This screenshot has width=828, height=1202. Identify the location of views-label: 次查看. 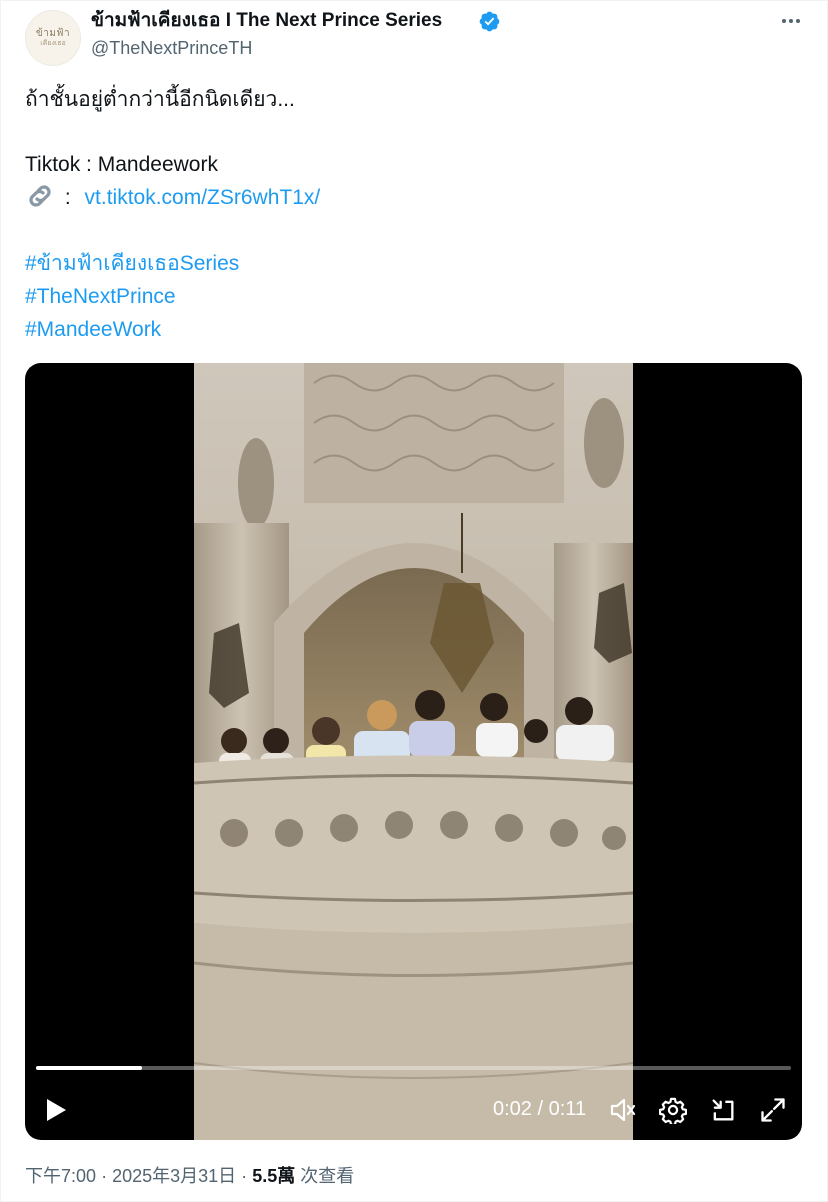
(327, 1176).